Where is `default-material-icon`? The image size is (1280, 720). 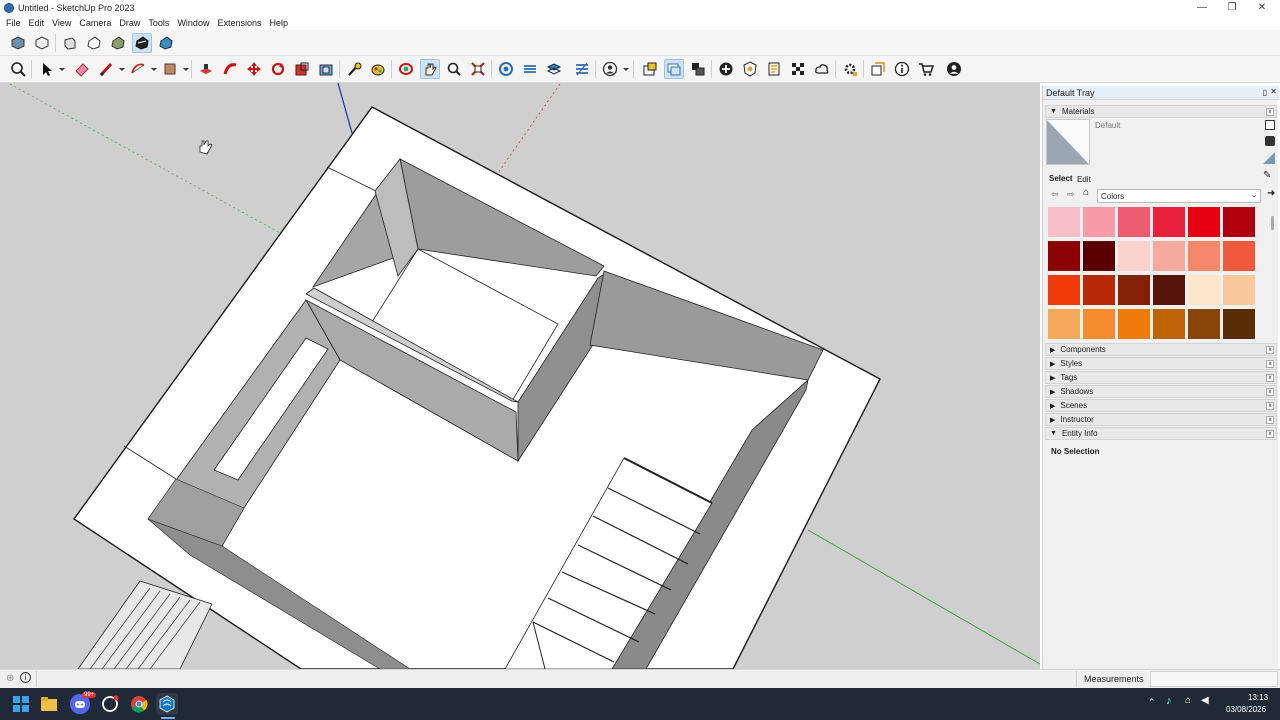 default-material-icon is located at coordinates (1269, 158).